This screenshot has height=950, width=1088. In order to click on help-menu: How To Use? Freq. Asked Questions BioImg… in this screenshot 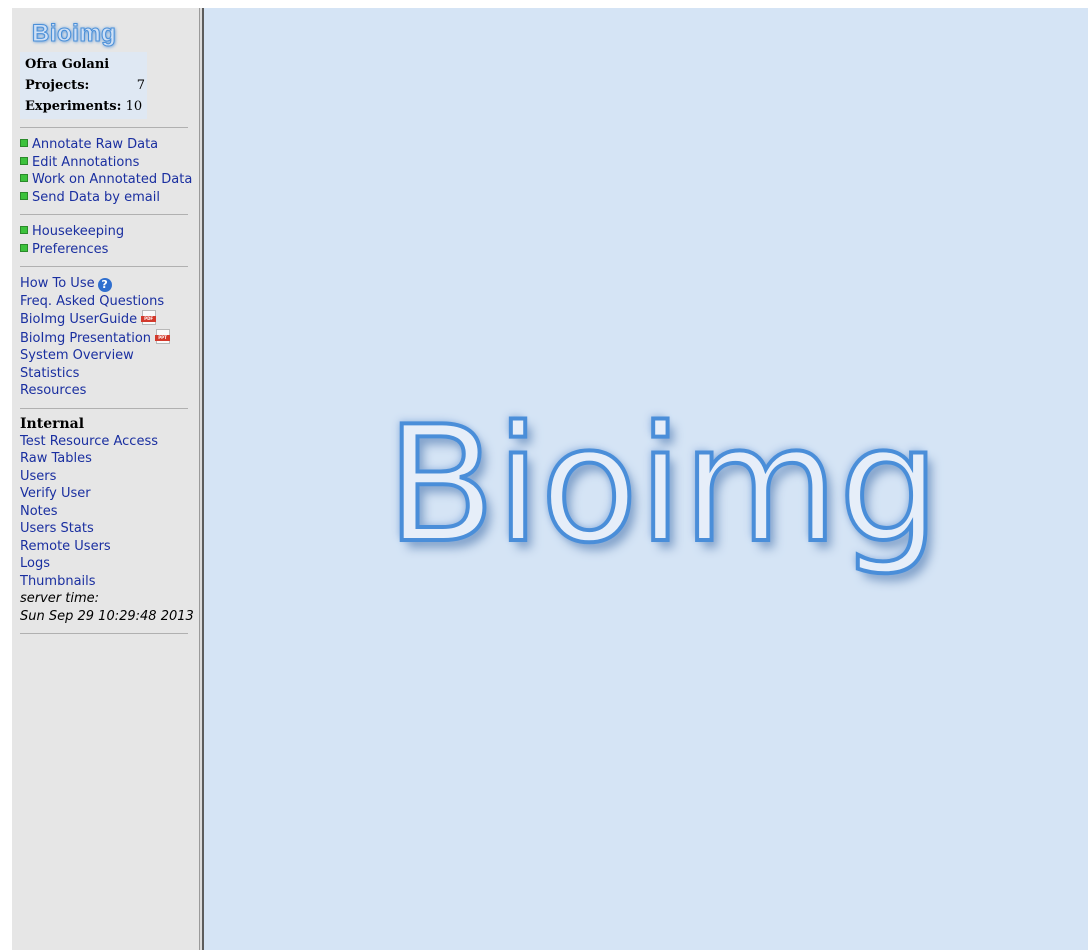, I will do `click(109, 337)`.